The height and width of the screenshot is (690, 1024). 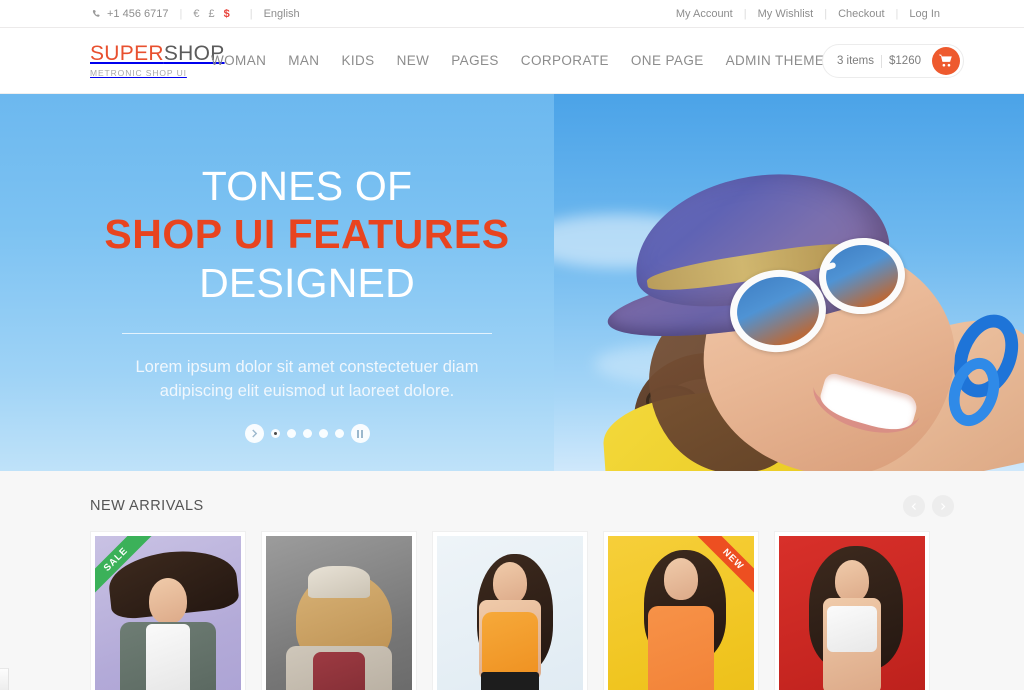 I want to click on cart-summary: 3 items $1260, so click(x=878, y=61).